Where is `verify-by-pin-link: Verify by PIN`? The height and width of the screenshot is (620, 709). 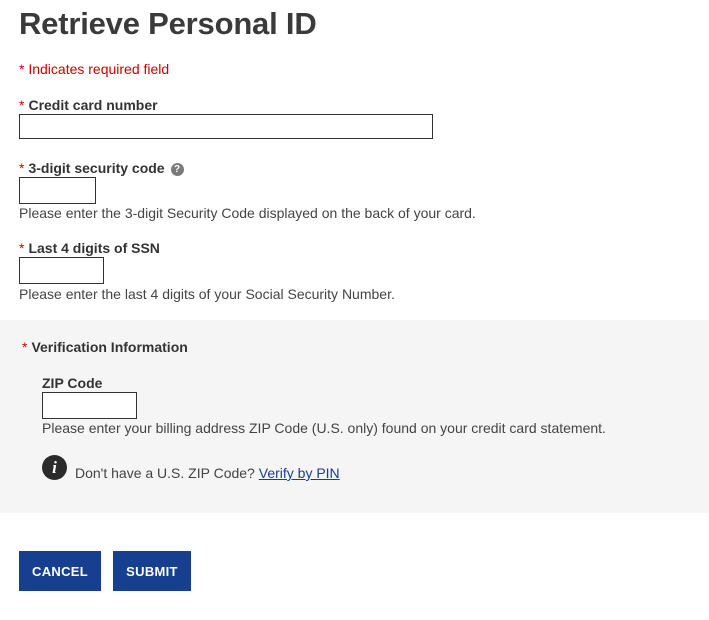
verify-by-pin-link: Verify by PIN is located at coordinates (299, 473).